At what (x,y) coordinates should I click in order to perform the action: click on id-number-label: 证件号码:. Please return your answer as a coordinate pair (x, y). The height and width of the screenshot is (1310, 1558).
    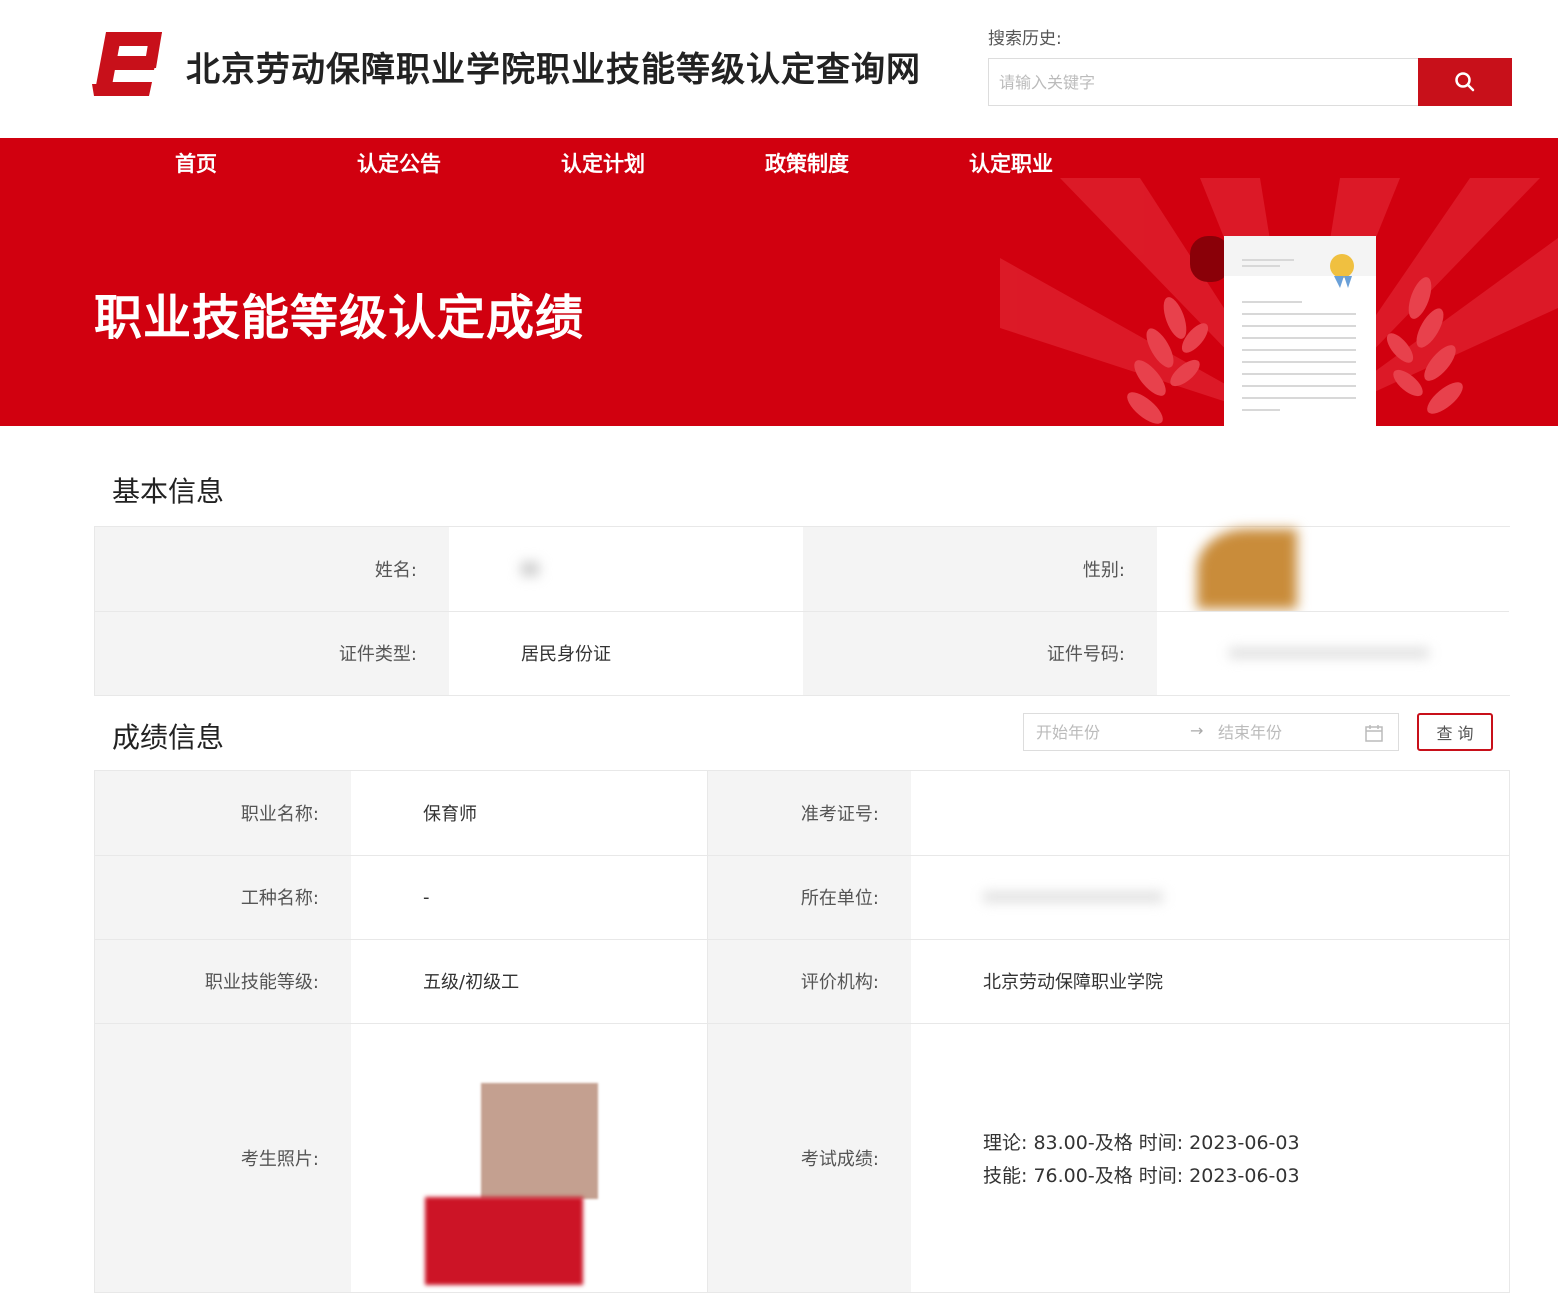
    Looking at the image, I should click on (980, 653).